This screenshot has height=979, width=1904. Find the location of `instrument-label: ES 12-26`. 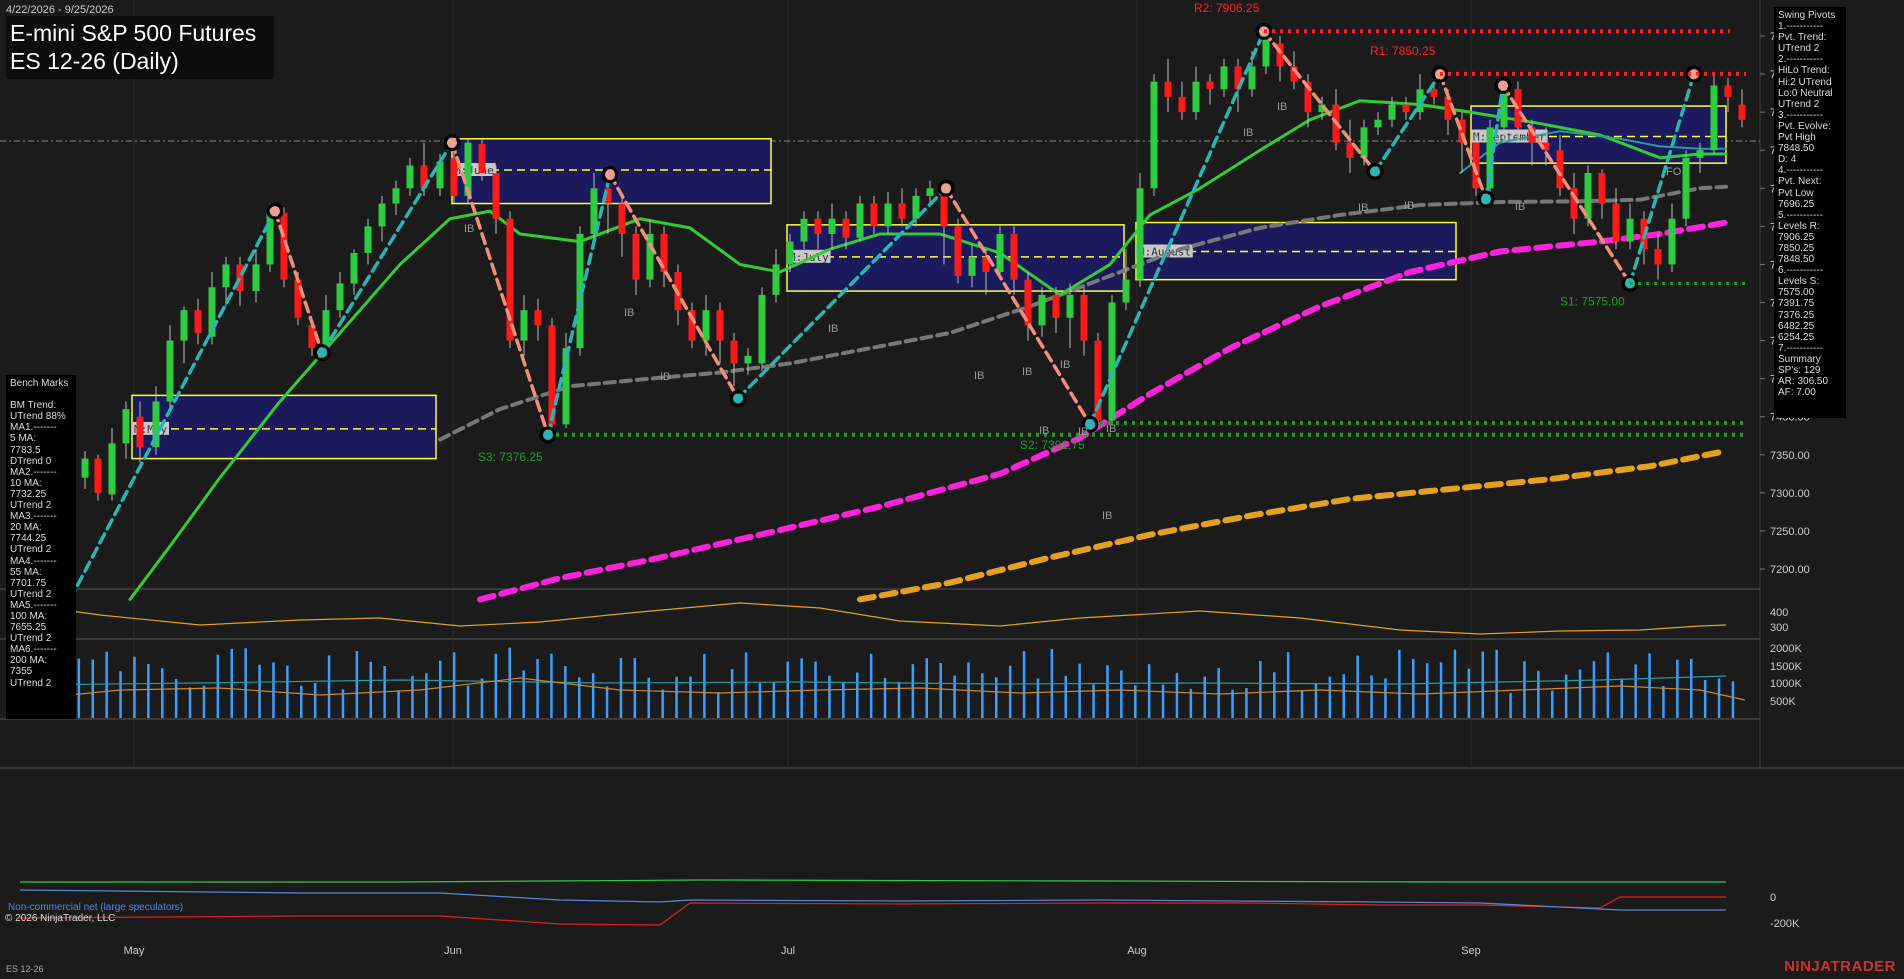

instrument-label: ES 12-26 is located at coordinates (25, 969).